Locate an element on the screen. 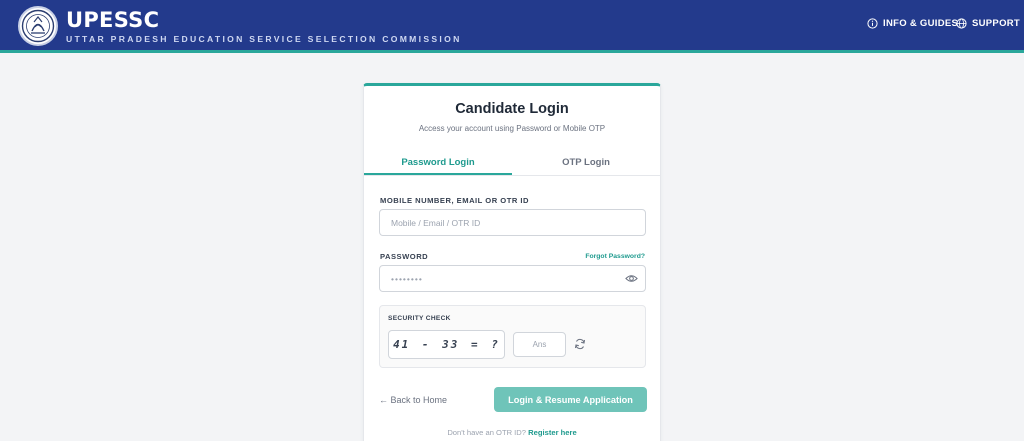 The width and height of the screenshot is (1024, 441). security-check-box: SECURITY CHECK 41 - 33 = ? is located at coordinates (512, 336).